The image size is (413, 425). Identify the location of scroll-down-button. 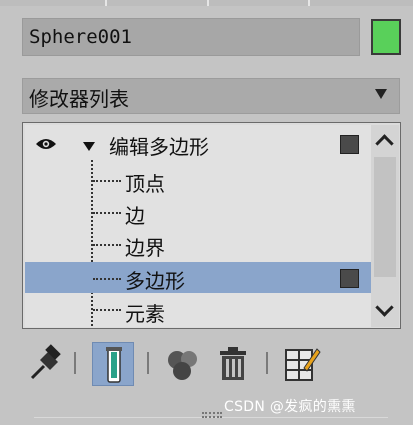
(385, 312).